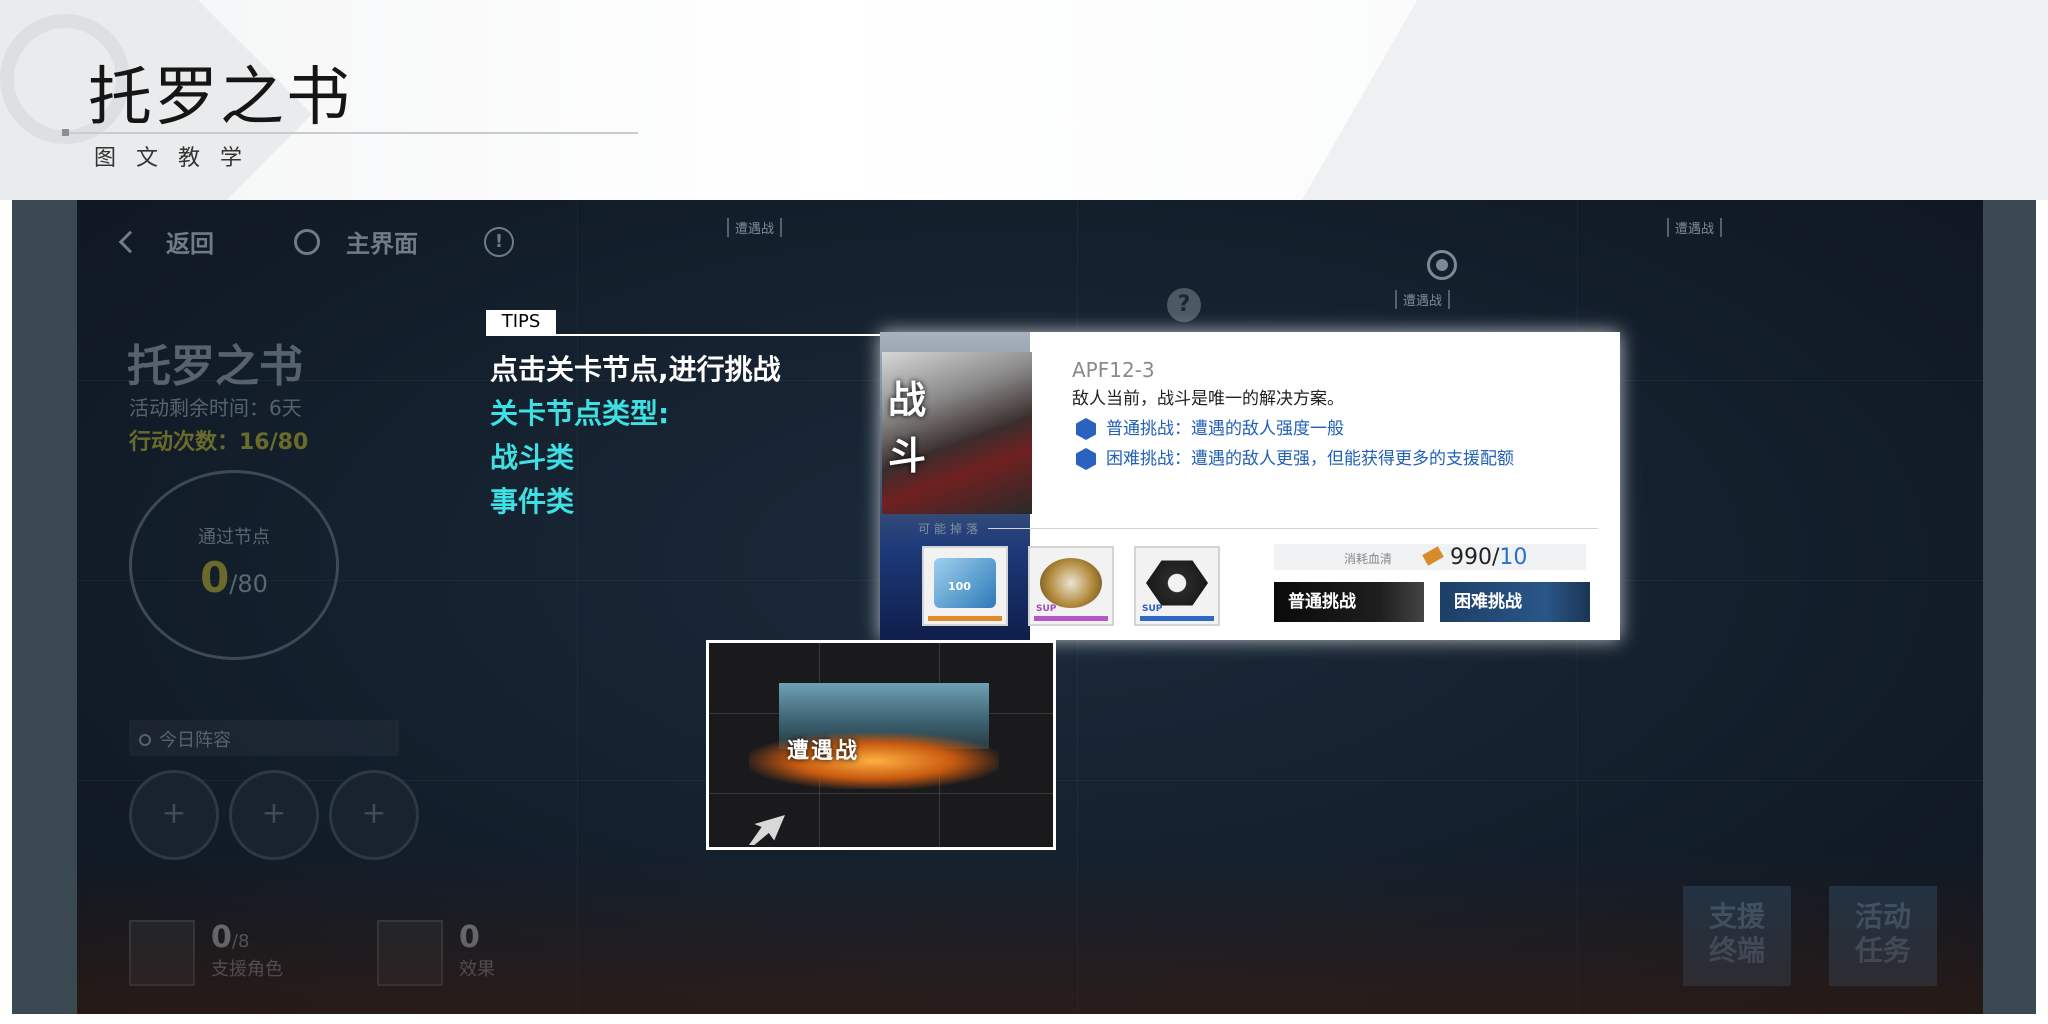 This screenshot has height=1024, width=2048. What do you see at coordinates (145, 740) in the screenshot?
I see `search-icon` at bounding box center [145, 740].